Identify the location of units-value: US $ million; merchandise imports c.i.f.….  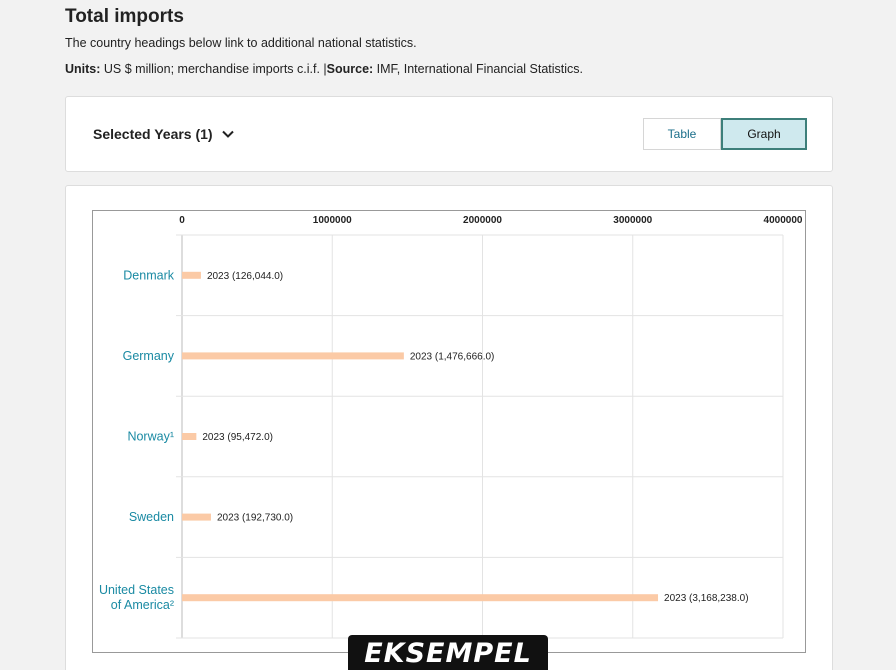
(213, 69).